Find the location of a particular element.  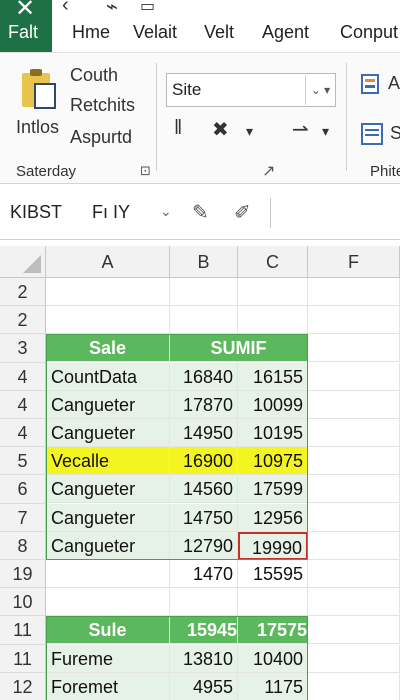

clipboard-item-copy: Retchits is located at coordinates (102, 105).